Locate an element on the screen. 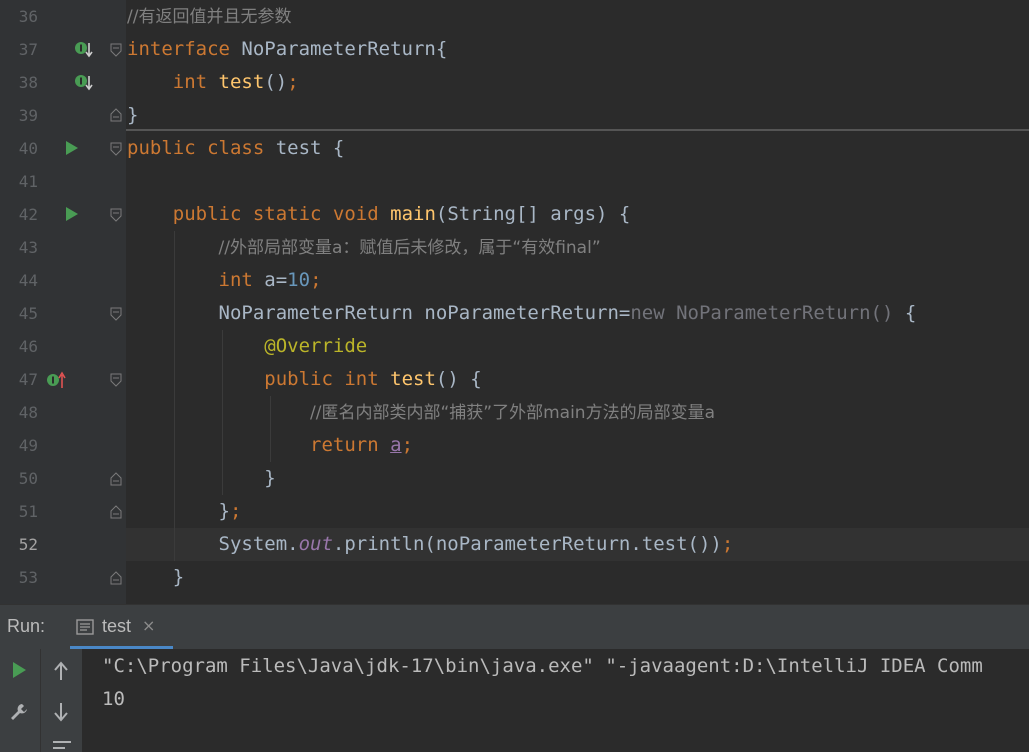 The width and height of the screenshot is (1029, 752). line-number: 43 is located at coordinates (28, 247).